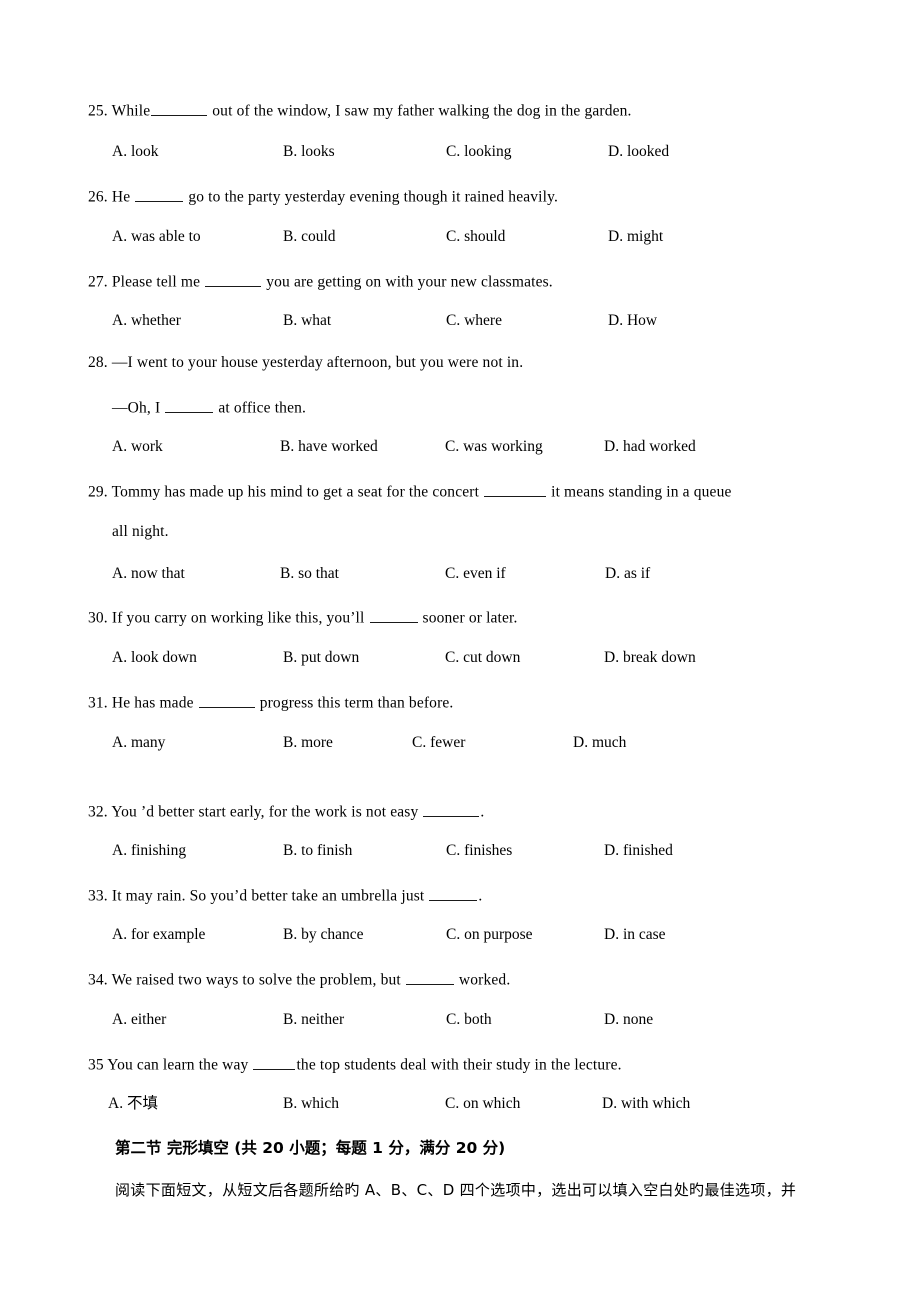 This screenshot has height=1302, width=920. What do you see at coordinates (628, 1020) in the screenshot?
I see `question-34-option-d: D. none` at bounding box center [628, 1020].